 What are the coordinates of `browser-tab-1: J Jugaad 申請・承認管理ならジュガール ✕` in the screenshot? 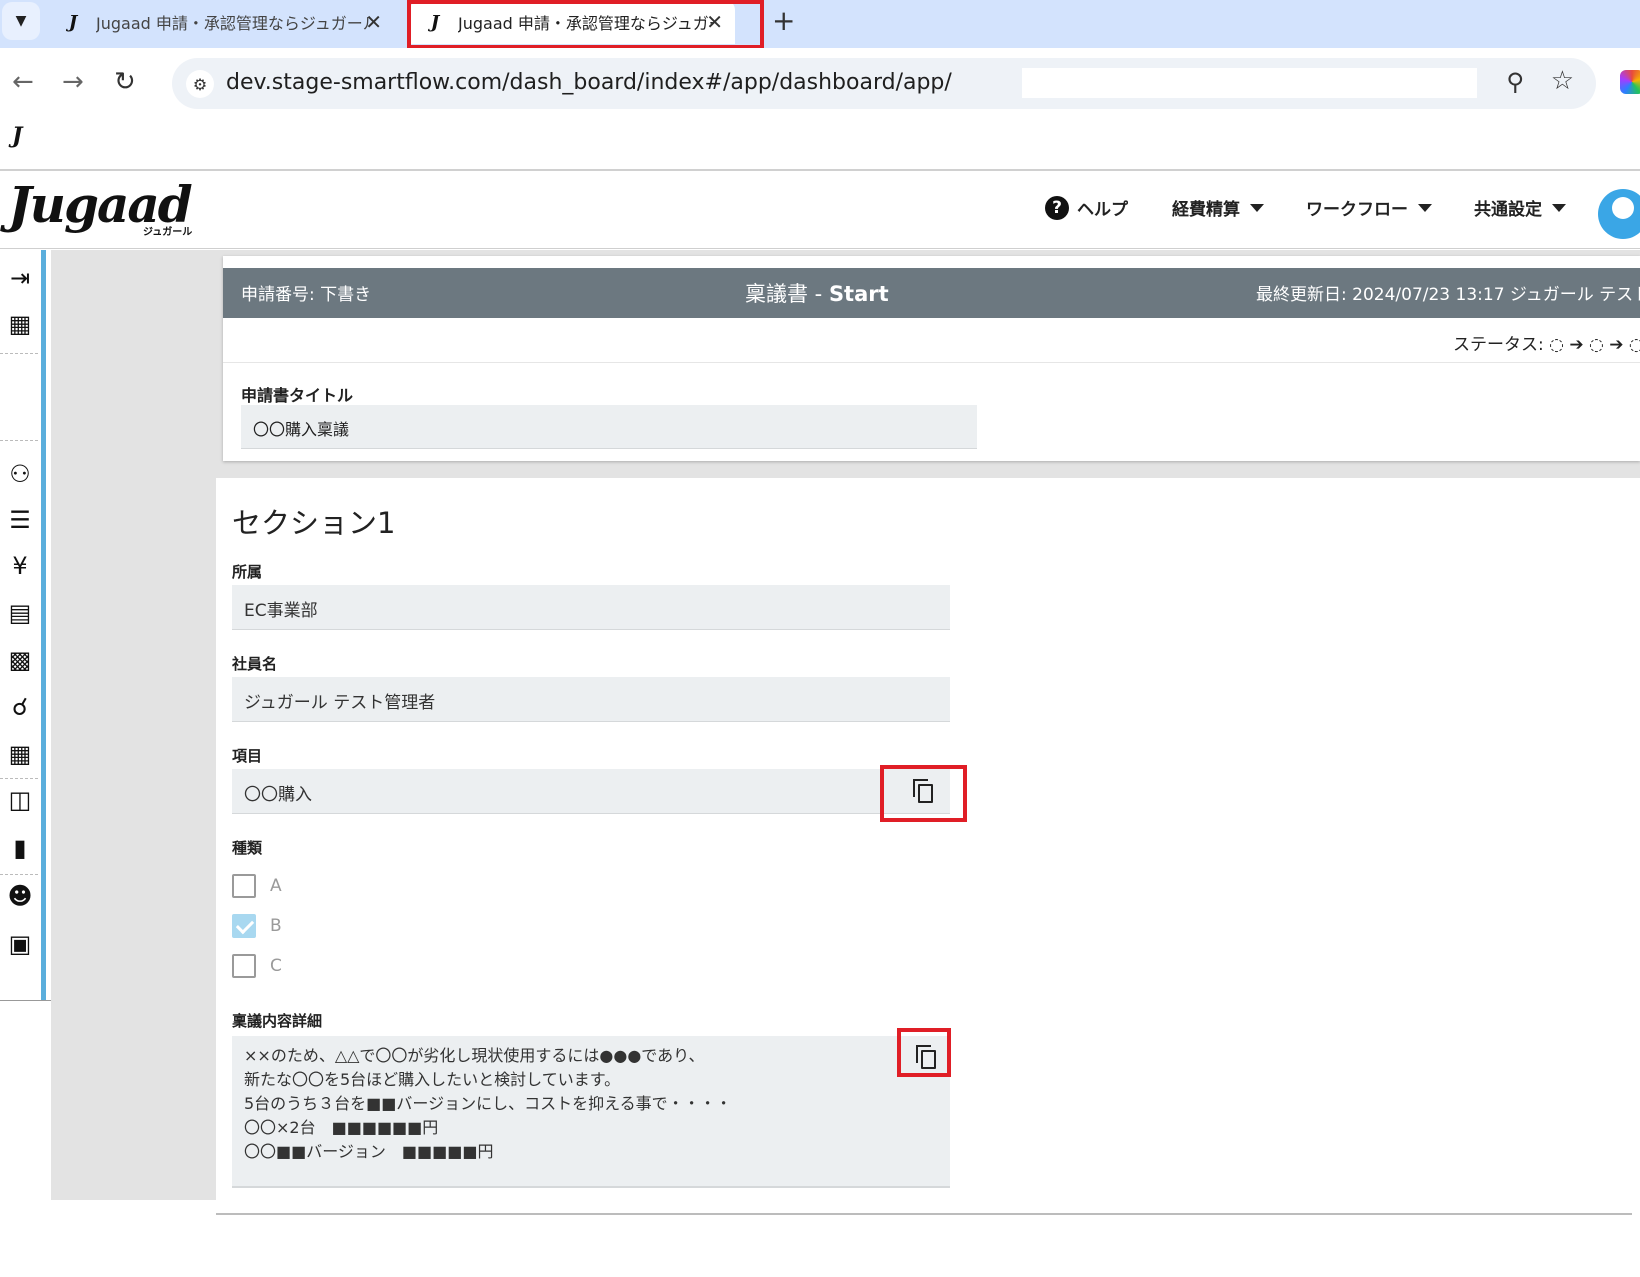 It's located at (224, 22).